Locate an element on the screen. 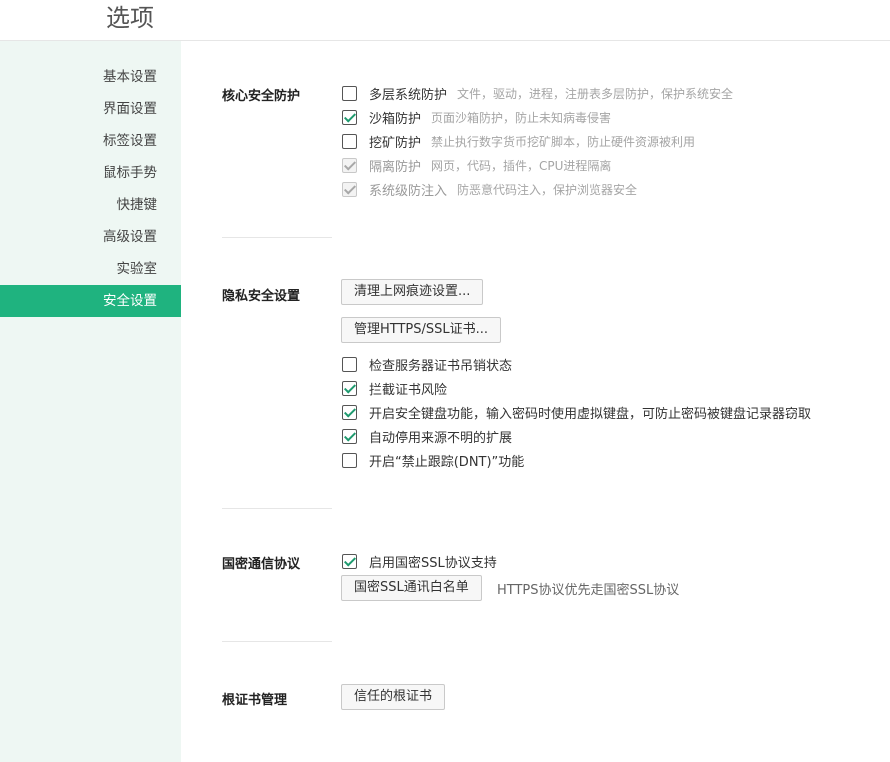 This screenshot has height=762, width=890. option-description: 文件，驱动，进程，注册表多层防护，保护系统安全 is located at coordinates (595, 93).